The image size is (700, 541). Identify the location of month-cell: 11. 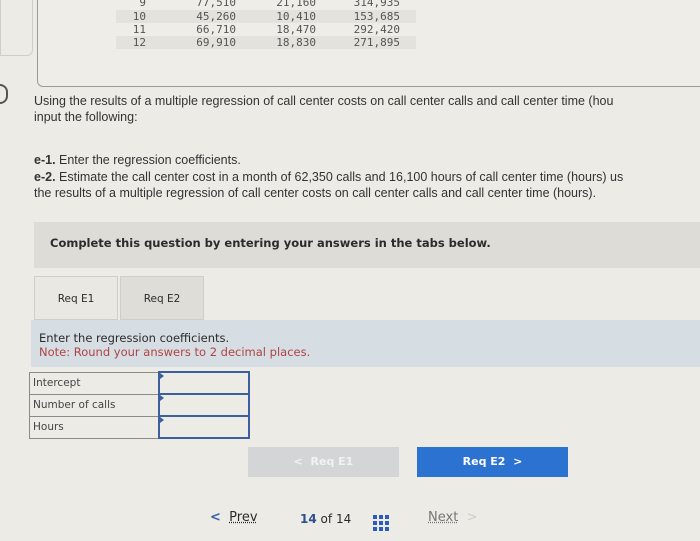
(139, 29).